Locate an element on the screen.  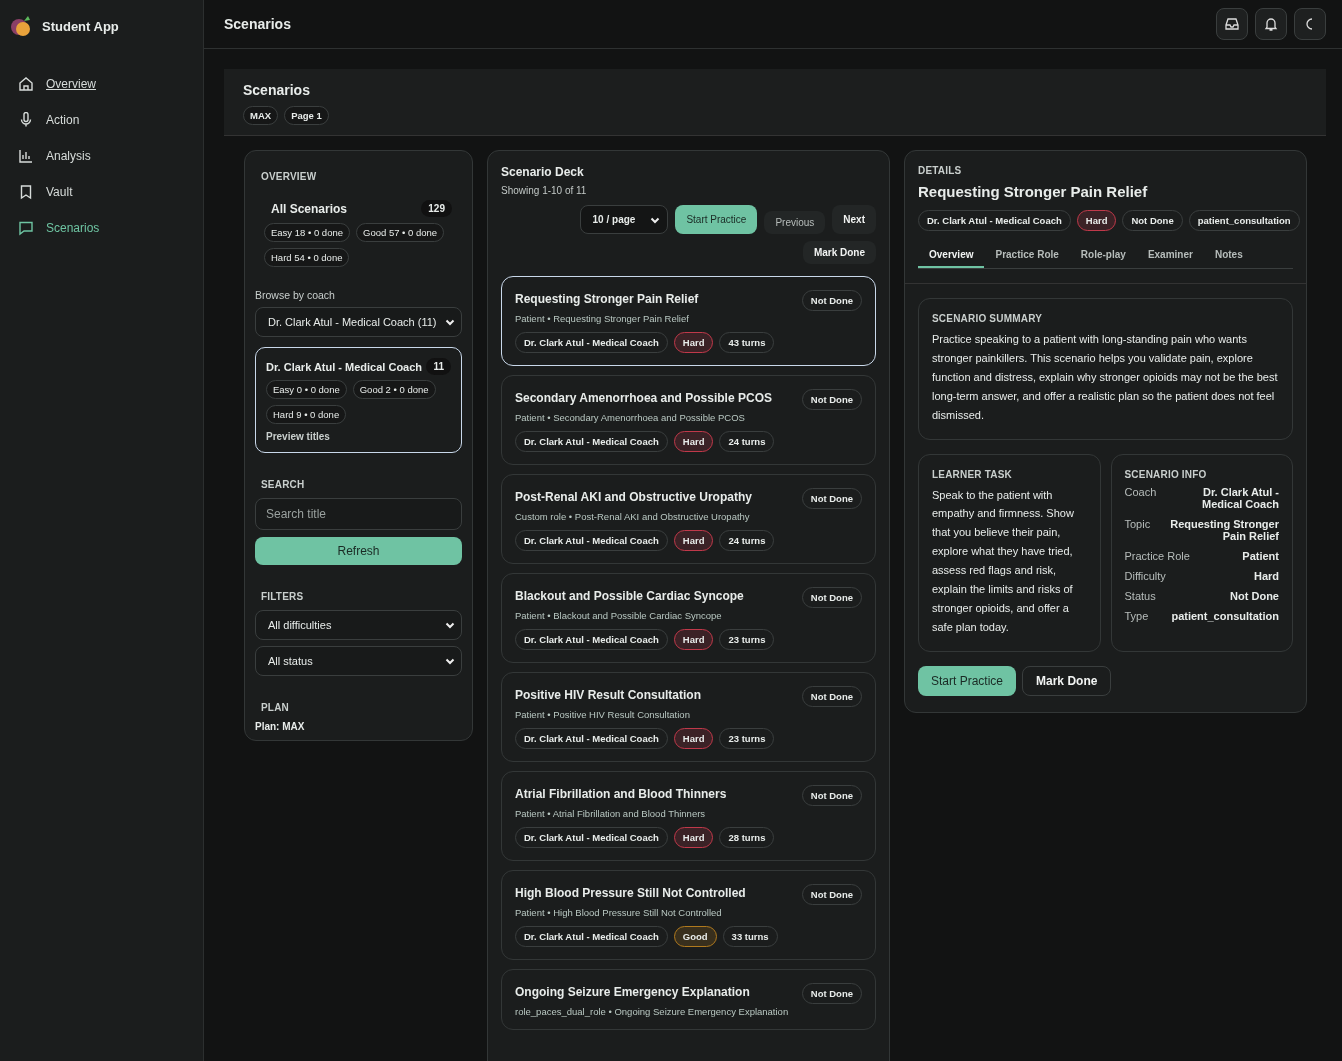
scenario-title: Positive HIV Result Consultation is located at coordinates (608, 695).